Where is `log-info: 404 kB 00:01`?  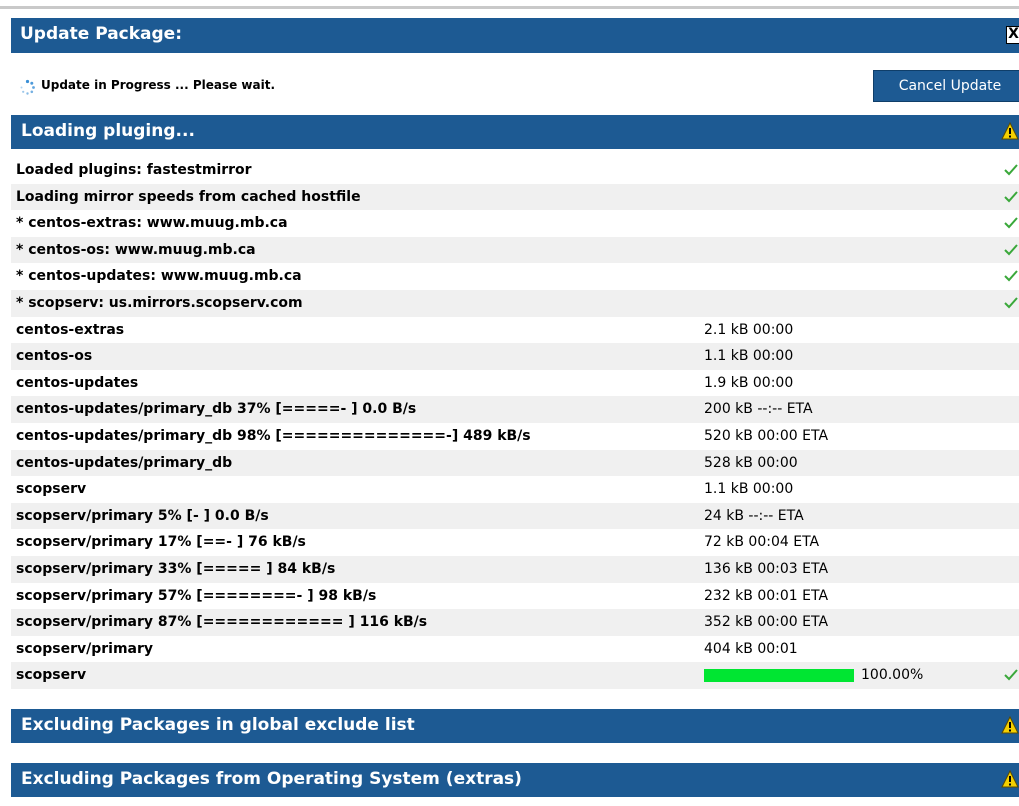
log-info: 404 kB 00:01 is located at coordinates (751, 648).